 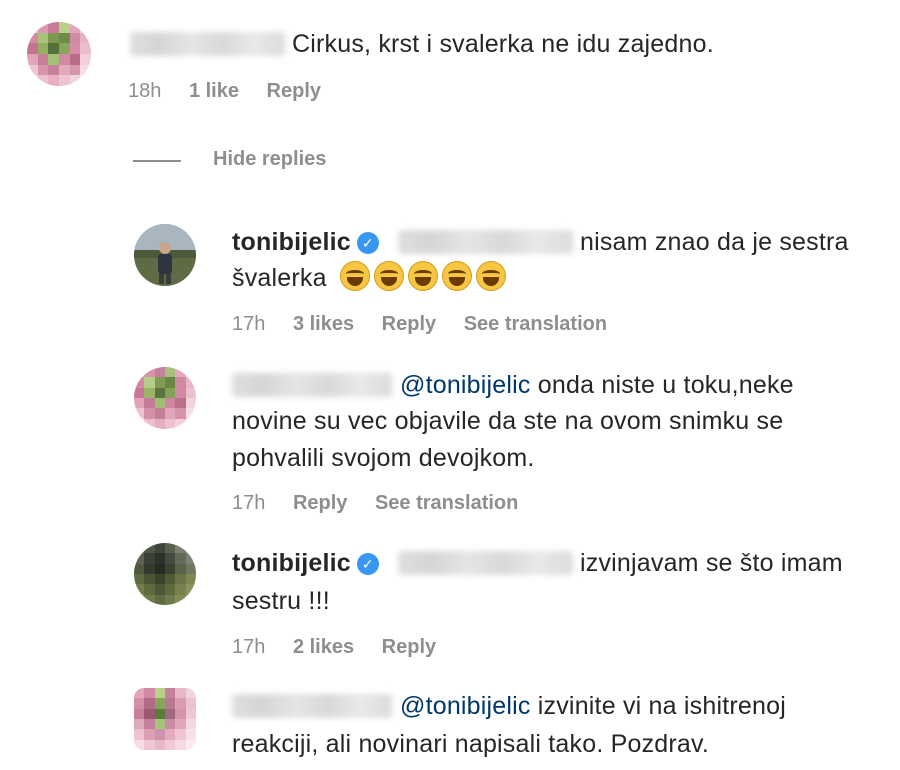 I want to click on comment-meta: 18h 1 like Reply, so click(x=235, y=91).